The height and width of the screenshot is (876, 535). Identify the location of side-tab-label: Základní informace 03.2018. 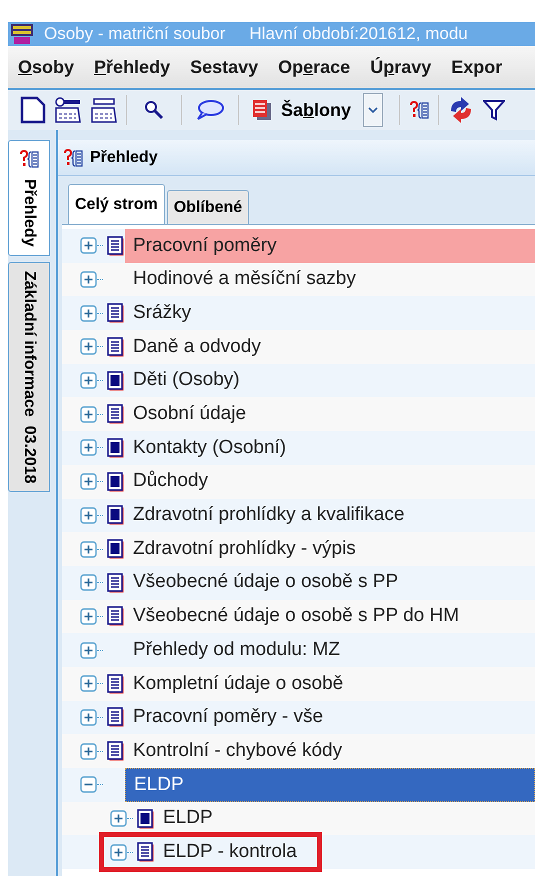
(29, 377).